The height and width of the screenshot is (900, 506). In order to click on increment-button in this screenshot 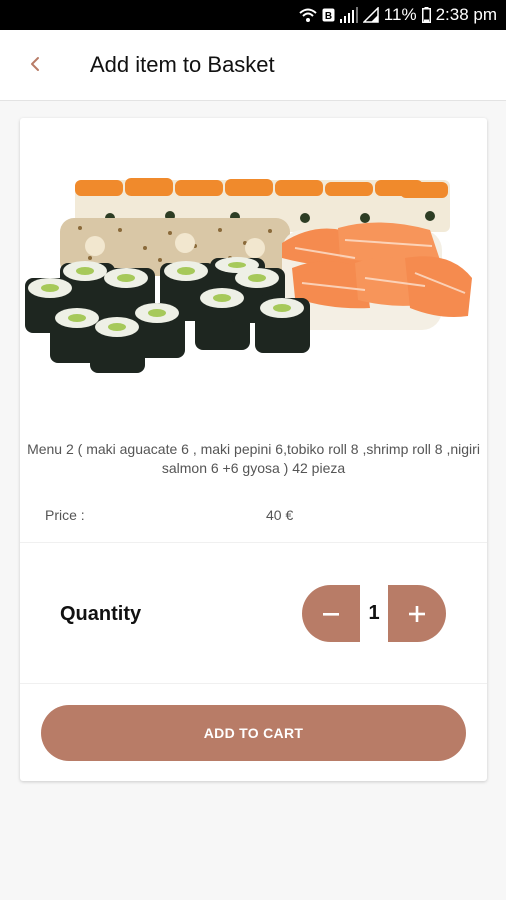, I will do `click(417, 613)`.